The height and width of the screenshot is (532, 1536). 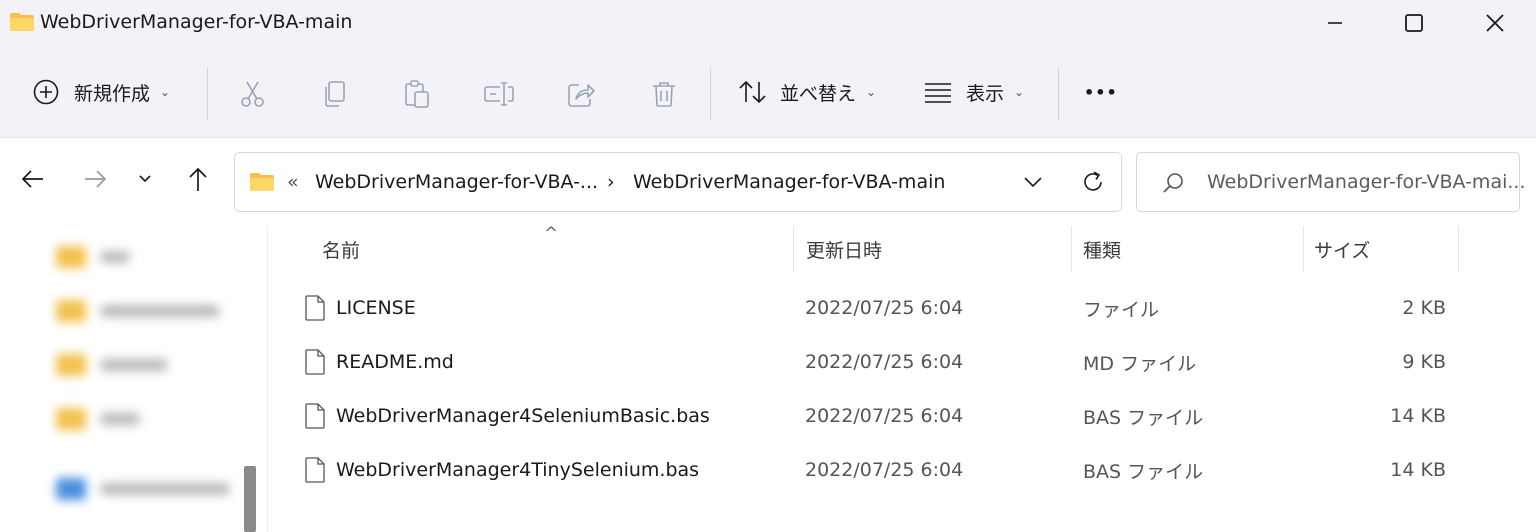 I want to click on paste-button, so click(x=417, y=94).